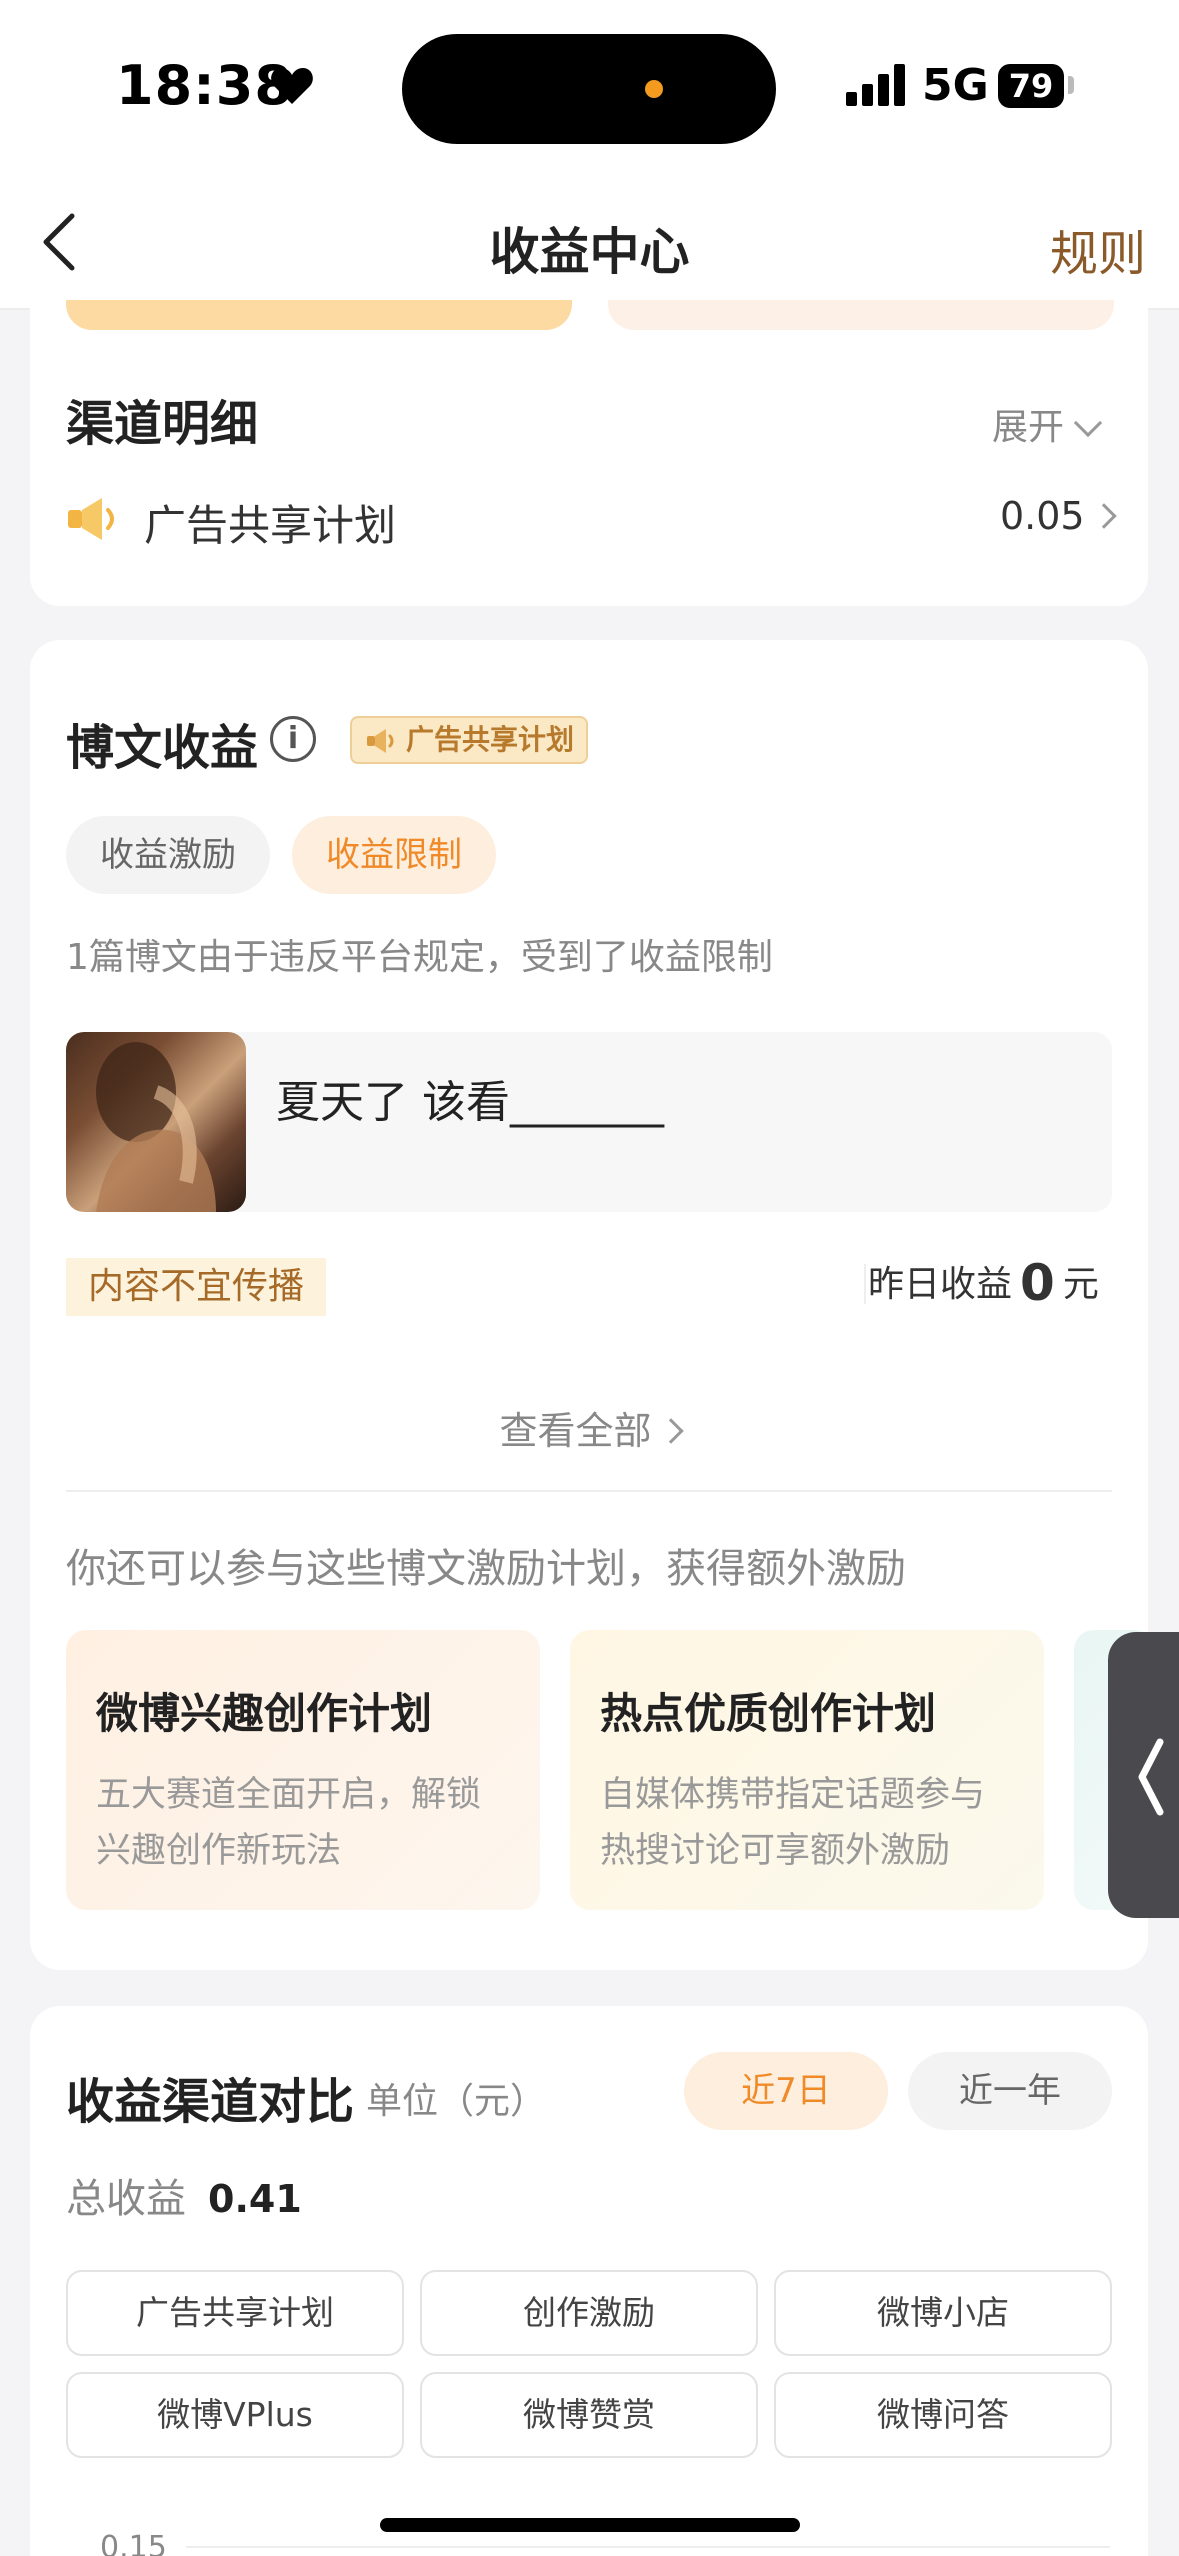  Describe the element at coordinates (162, 748) in the screenshot. I see `post-income-title: 博文收益` at that location.